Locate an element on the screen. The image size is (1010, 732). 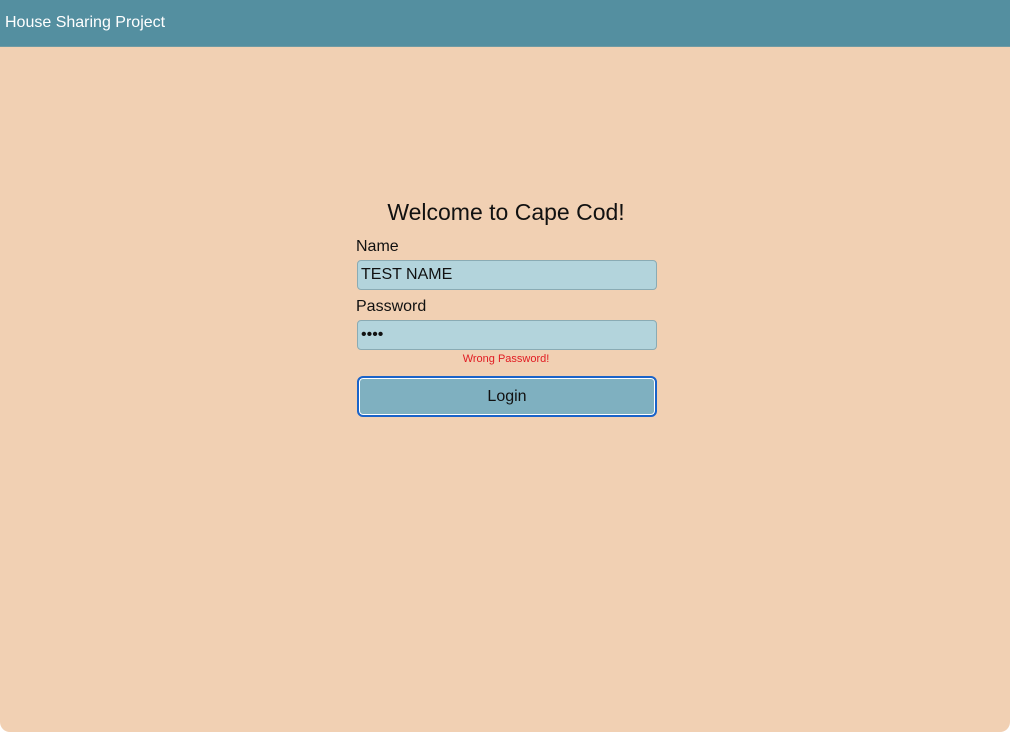
app-title: House Sharing Project is located at coordinates (85, 22).